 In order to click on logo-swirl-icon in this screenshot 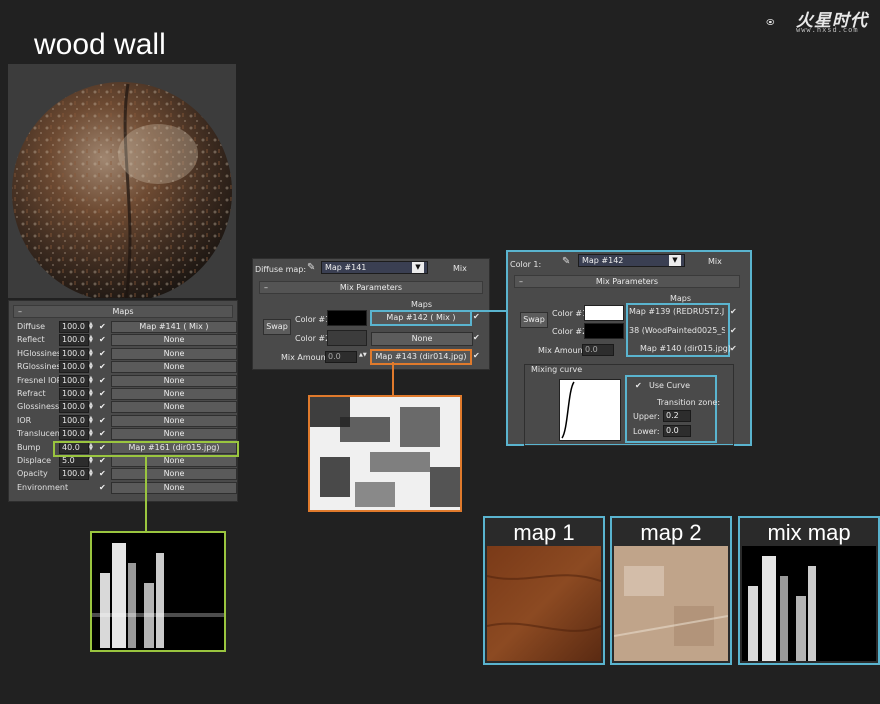, I will do `click(770, 22)`.